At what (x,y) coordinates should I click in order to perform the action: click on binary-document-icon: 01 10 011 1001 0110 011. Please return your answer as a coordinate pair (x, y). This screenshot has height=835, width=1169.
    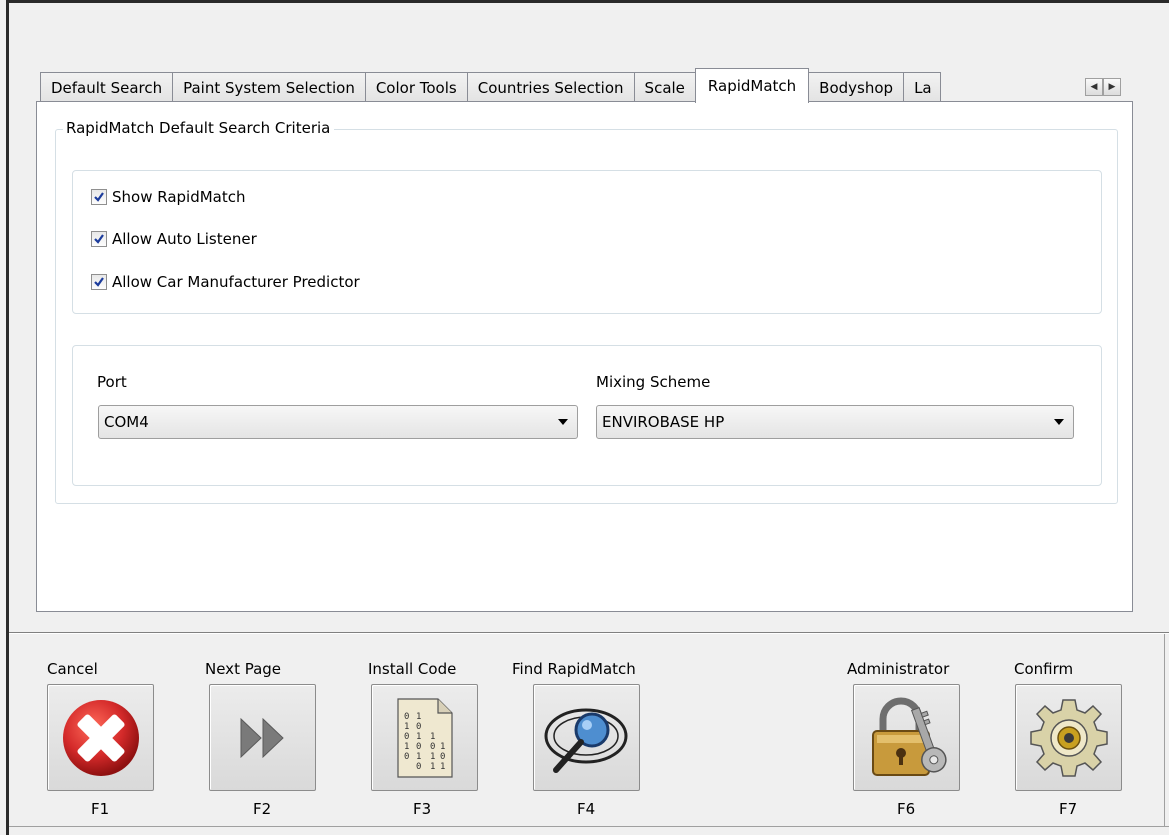
    Looking at the image, I should click on (424, 737).